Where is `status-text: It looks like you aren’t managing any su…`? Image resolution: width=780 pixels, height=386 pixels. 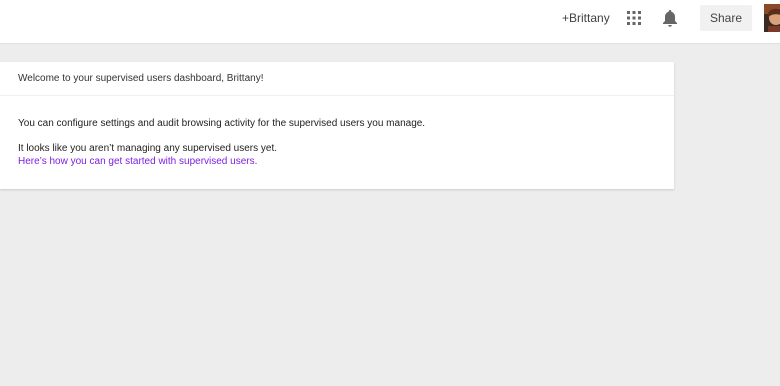
status-text: It looks like you aren’t managing any su… is located at coordinates (148, 148).